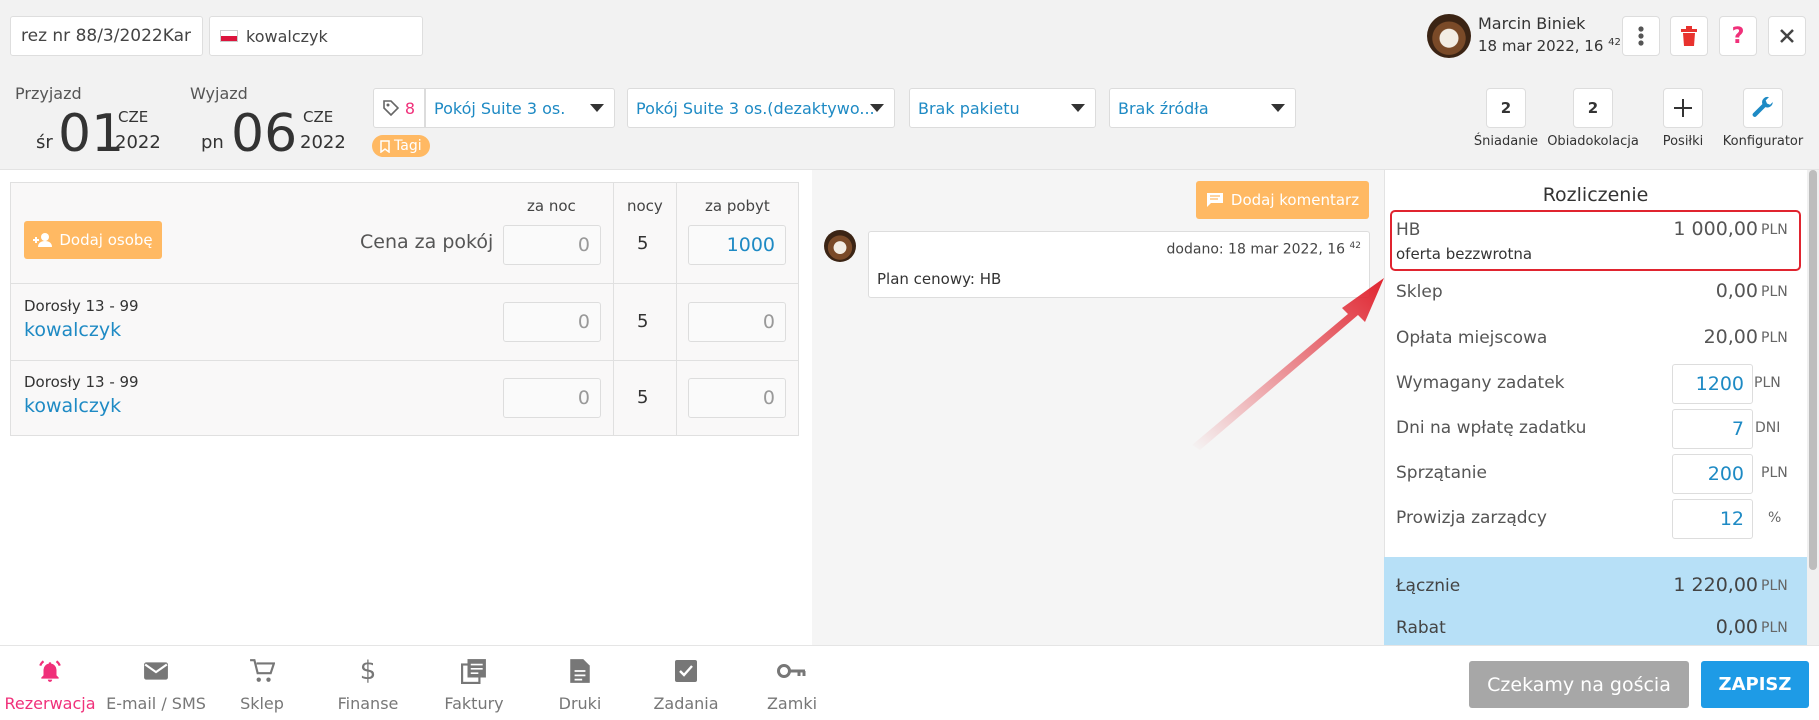 The height and width of the screenshot is (720, 1819). Describe the element at coordinates (43, 240) in the screenshot. I see `add-person-icon` at that location.